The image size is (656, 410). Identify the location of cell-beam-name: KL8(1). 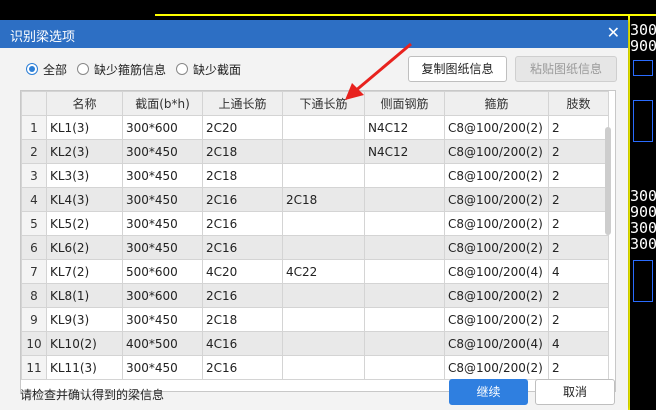
(84, 295).